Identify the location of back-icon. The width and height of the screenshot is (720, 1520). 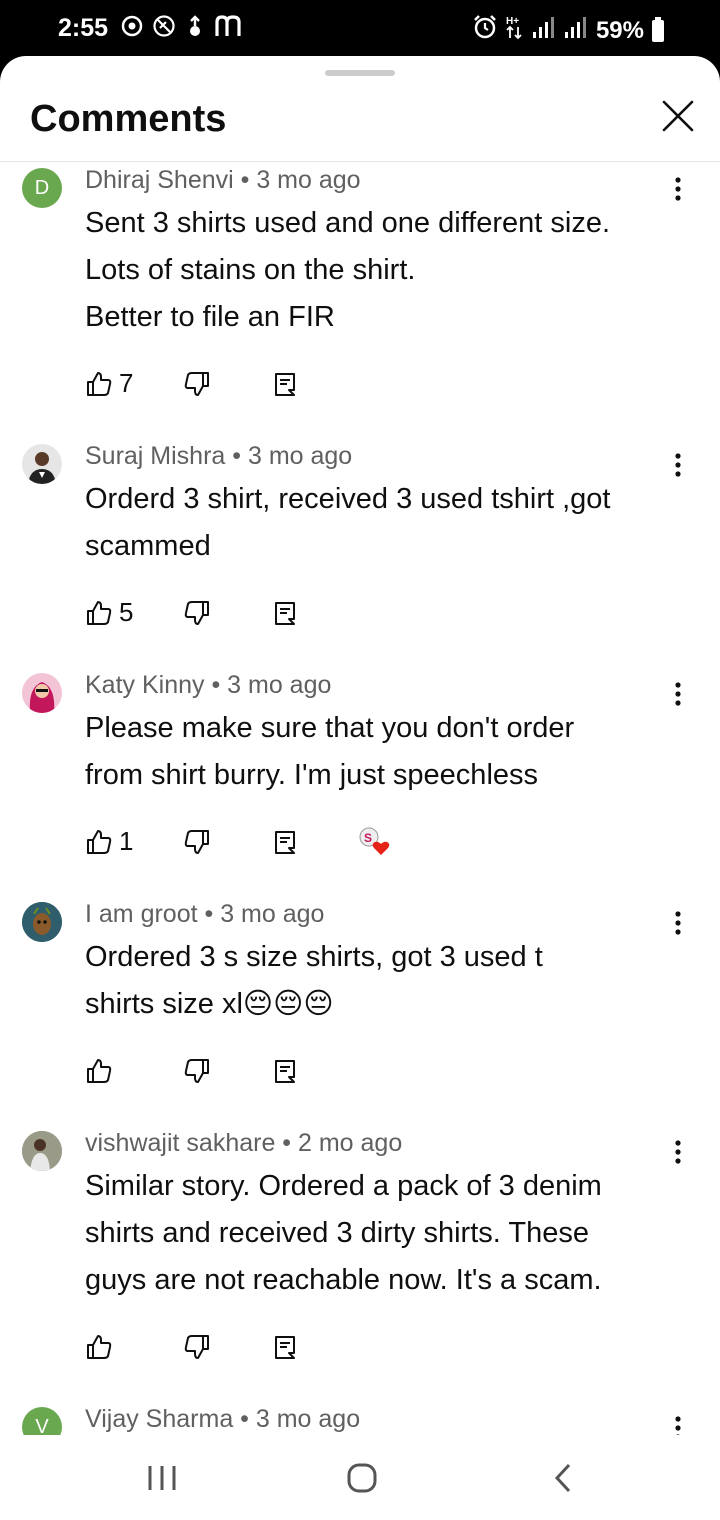
(562, 1478).